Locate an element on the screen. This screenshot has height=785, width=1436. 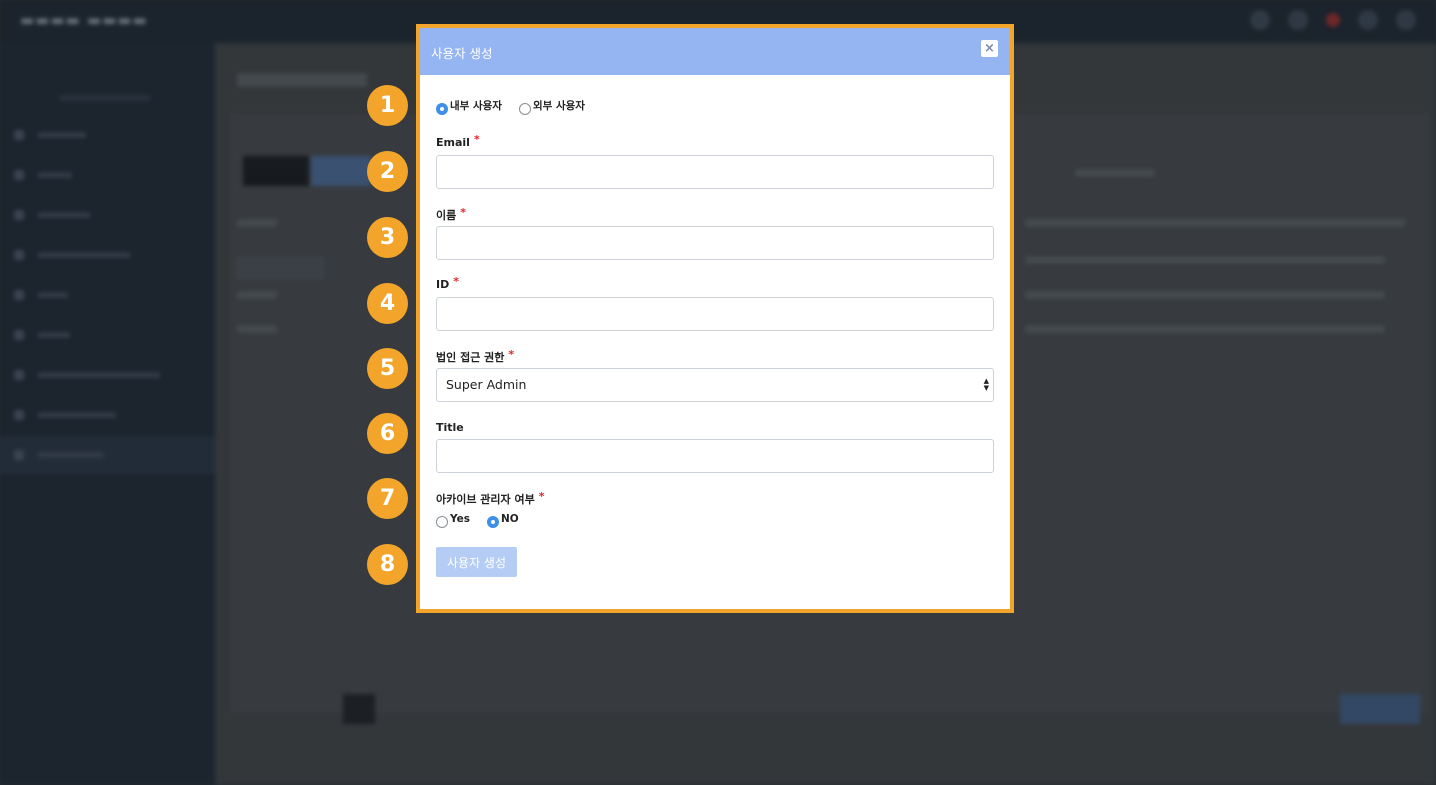
user-type-group: 내부 사용자 외부 사용자 is located at coordinates (510, 106).